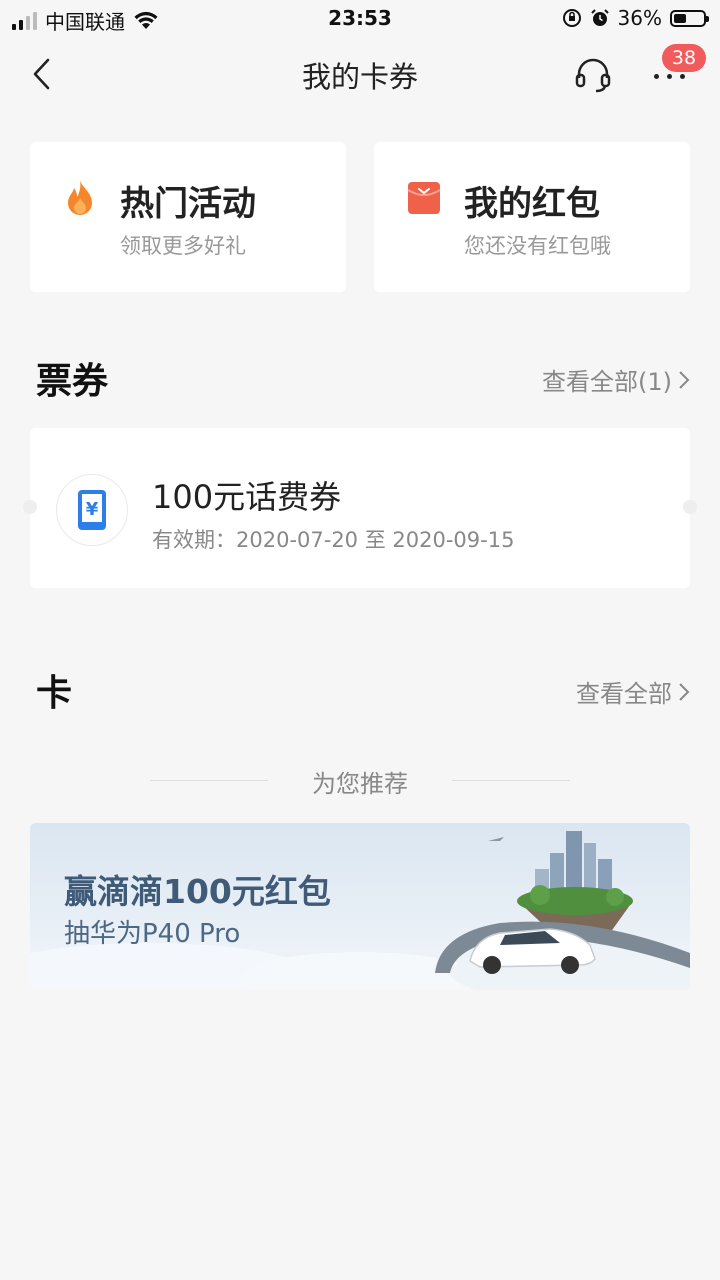 The image size is (720, 1280). What do you see at coordinates (197, 891) in the screenshot?
I see `banner-title: 赢滴滴100元红包` at bounding box center [197, 891].